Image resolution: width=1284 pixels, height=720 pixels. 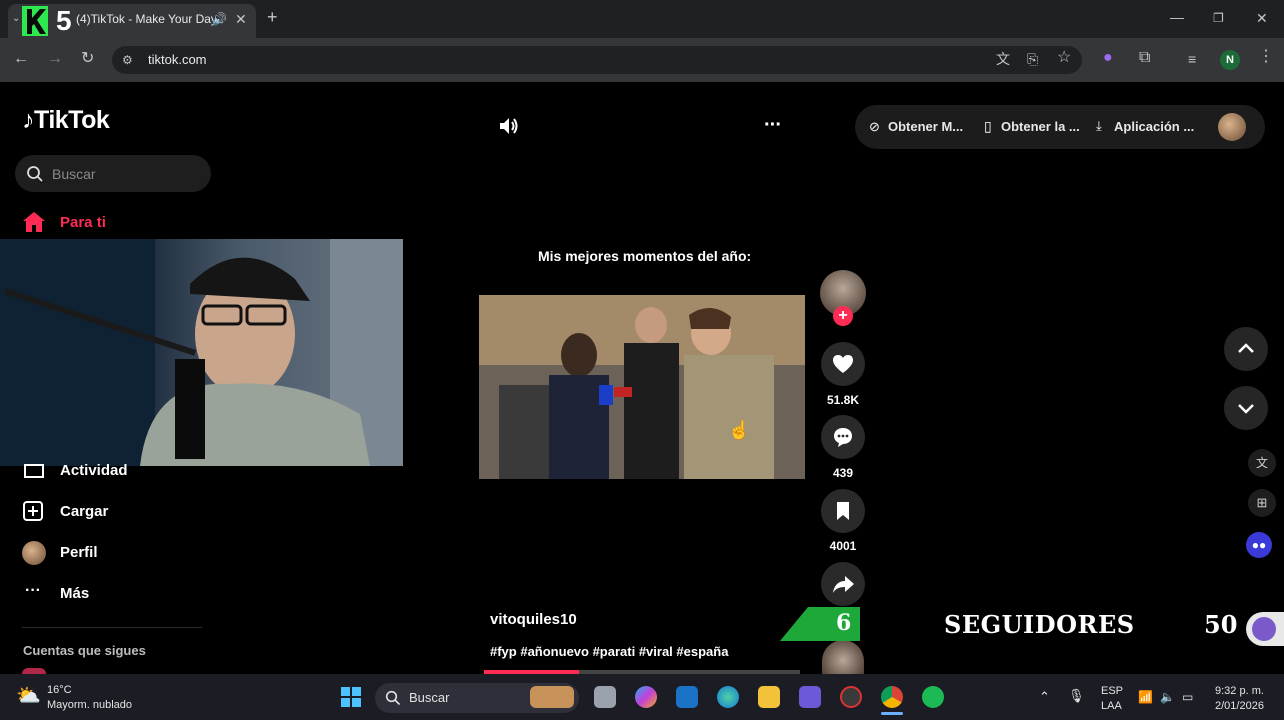 I want to click on clock-date: 2/01/2026, so click(x=1239, y=706).